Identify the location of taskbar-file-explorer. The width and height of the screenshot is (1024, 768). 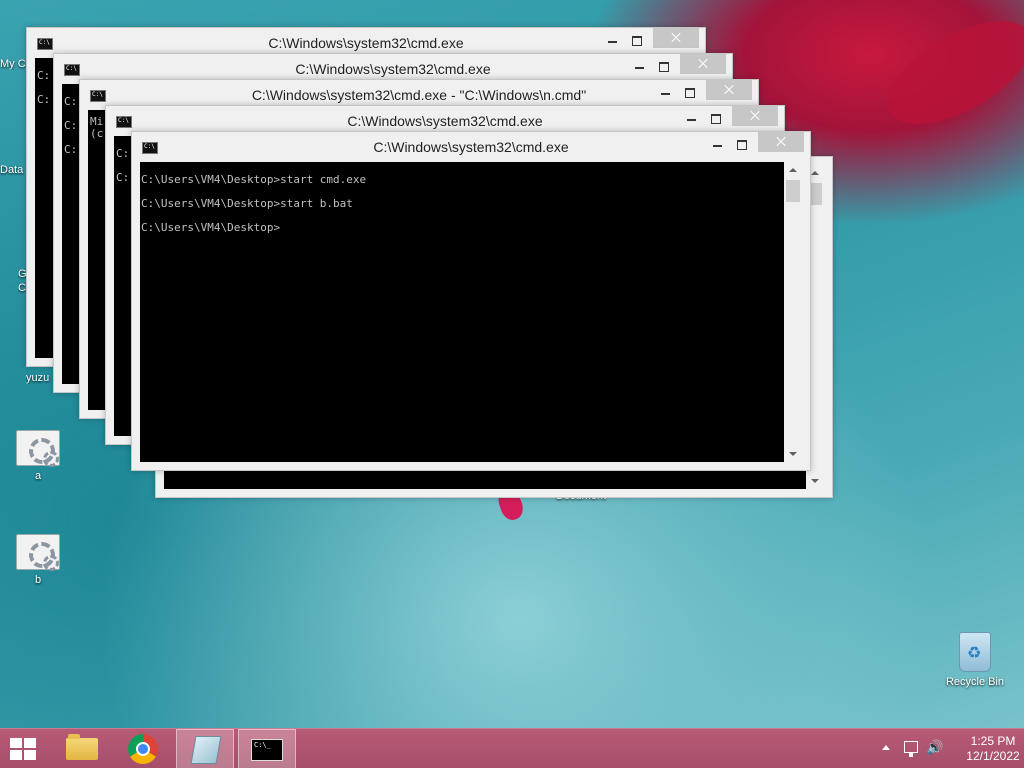
(81, 748).